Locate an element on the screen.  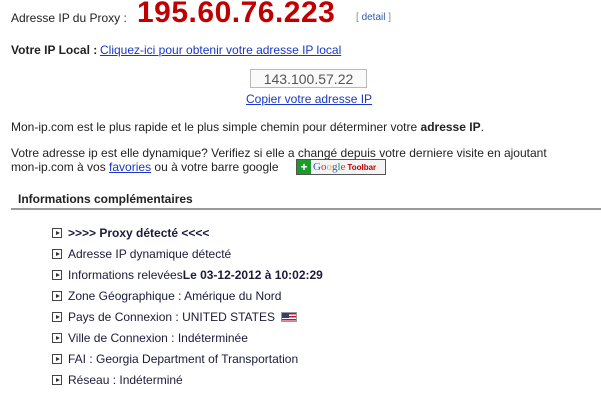
favorites-link: favories is located at coordinates (130, 167).